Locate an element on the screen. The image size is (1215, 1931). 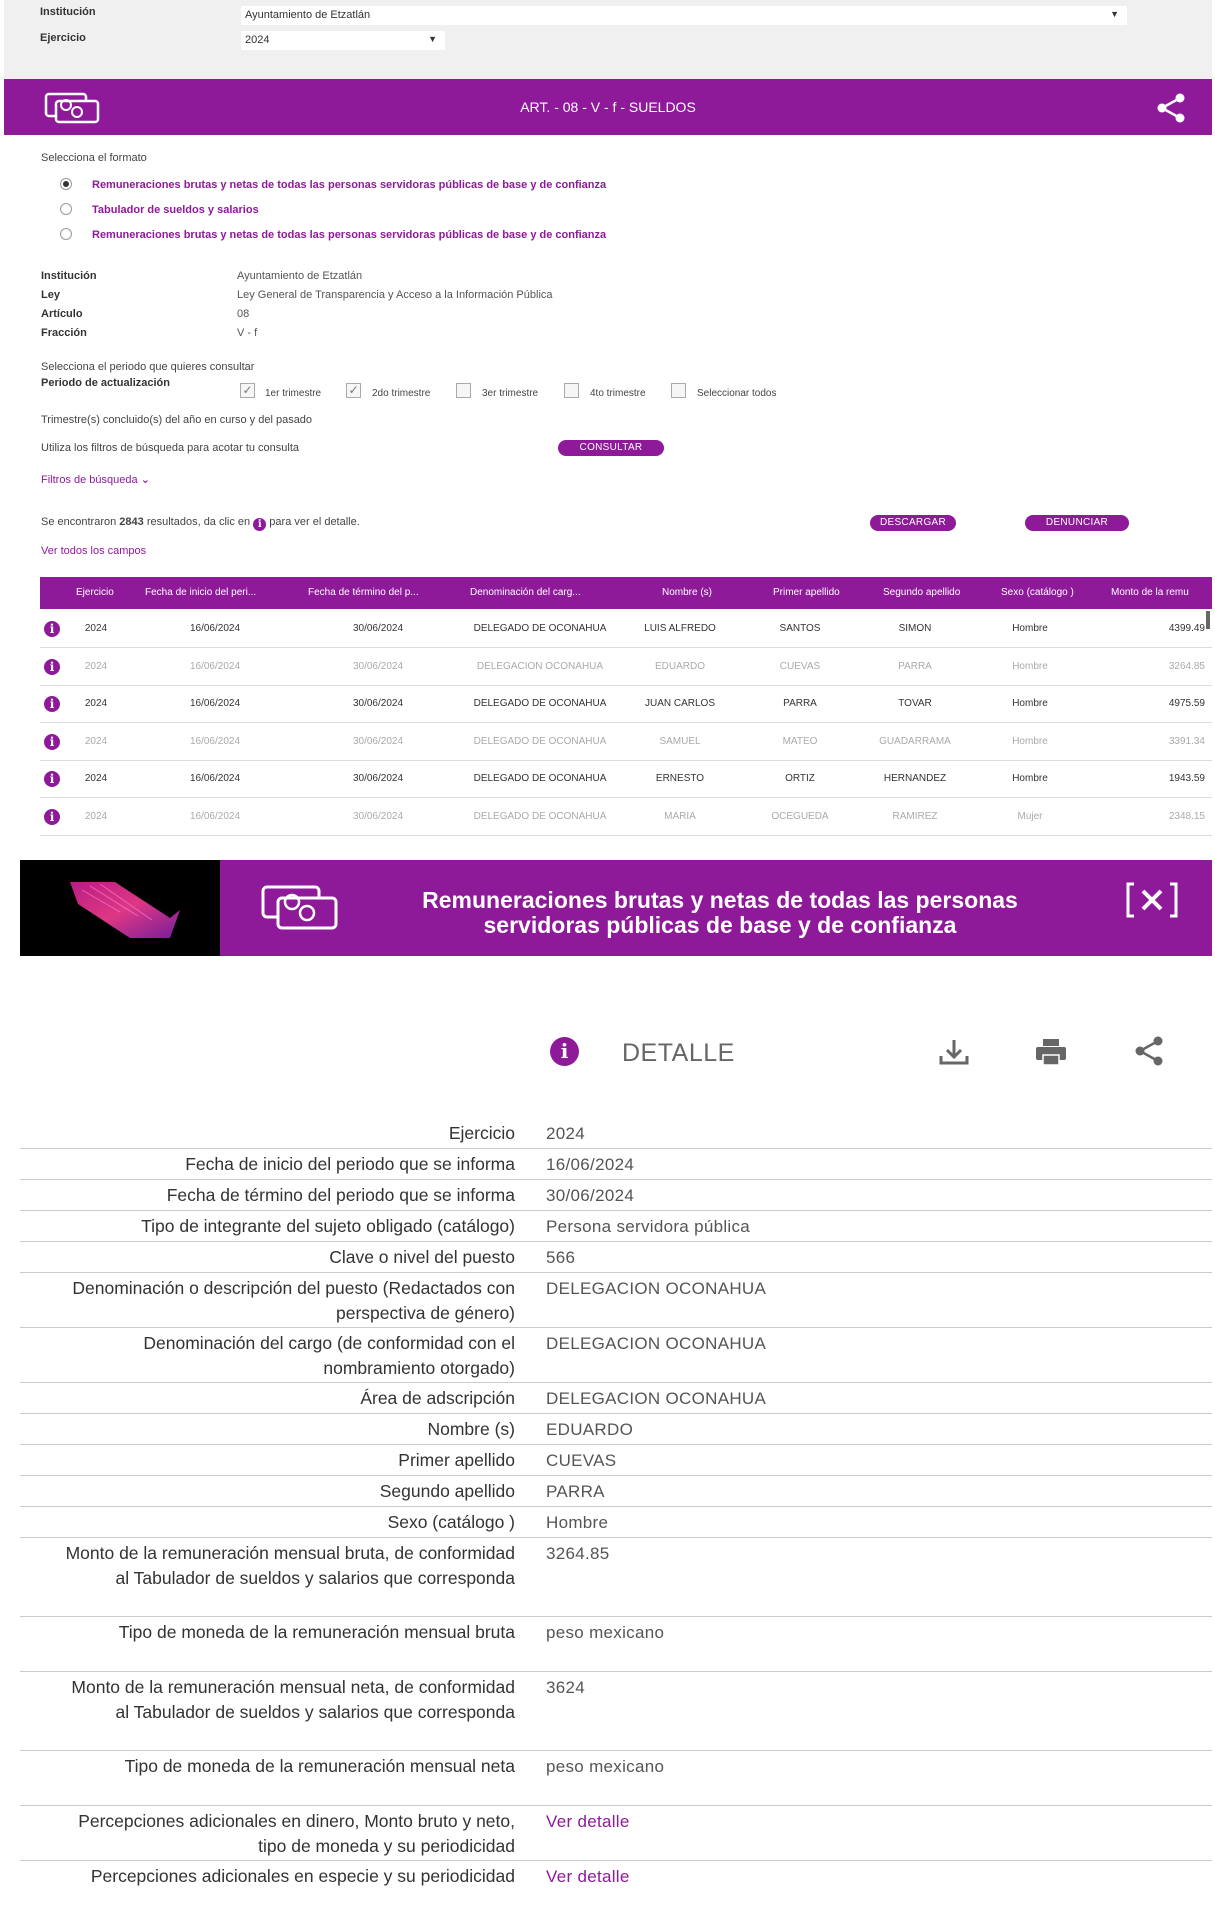
detail-row: Área de adscripción DELEGACION OCONAHUA is located at coordinates (616, 1398).